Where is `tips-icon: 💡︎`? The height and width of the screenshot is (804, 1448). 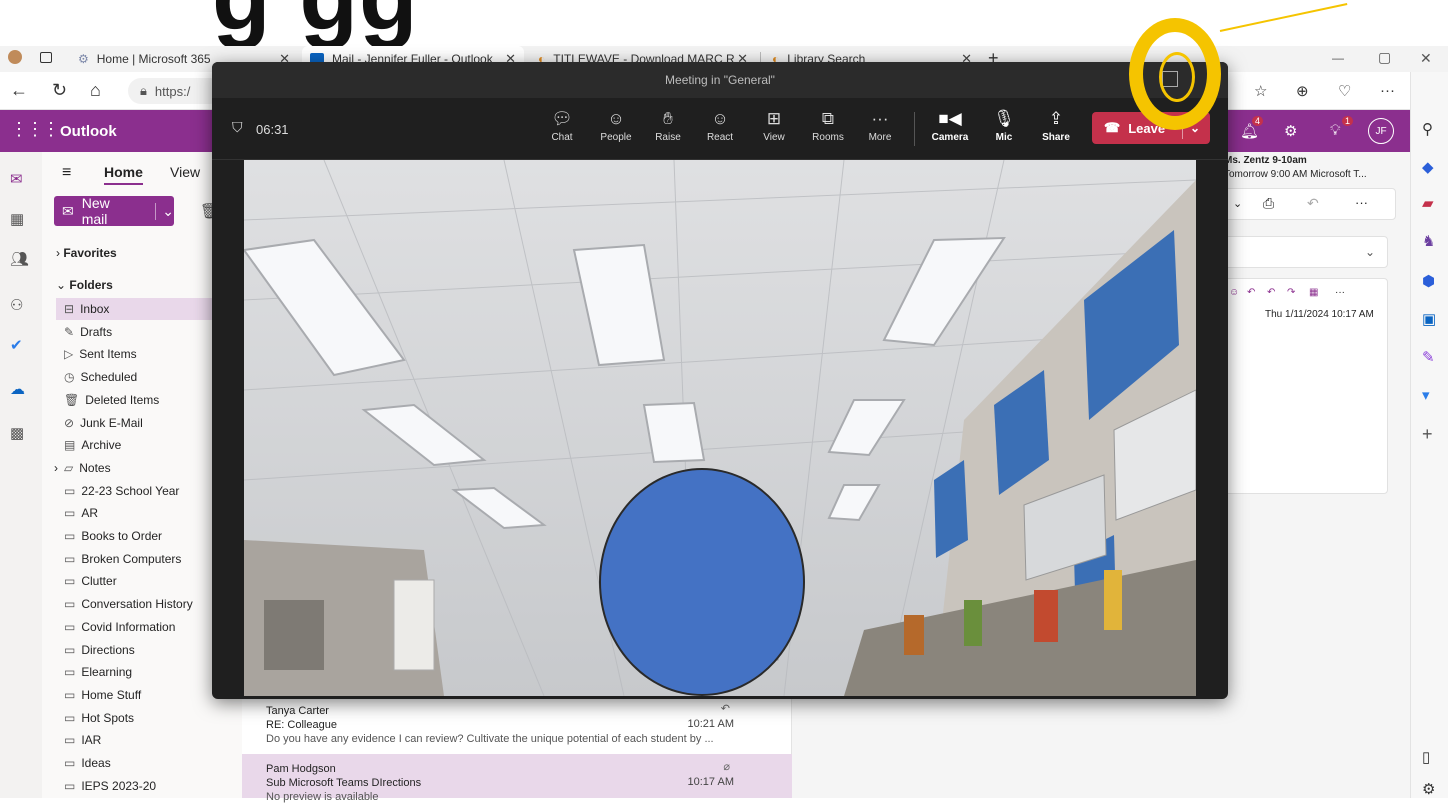
tips-icon: 💡︎ is located at coordinates (1335, 130).